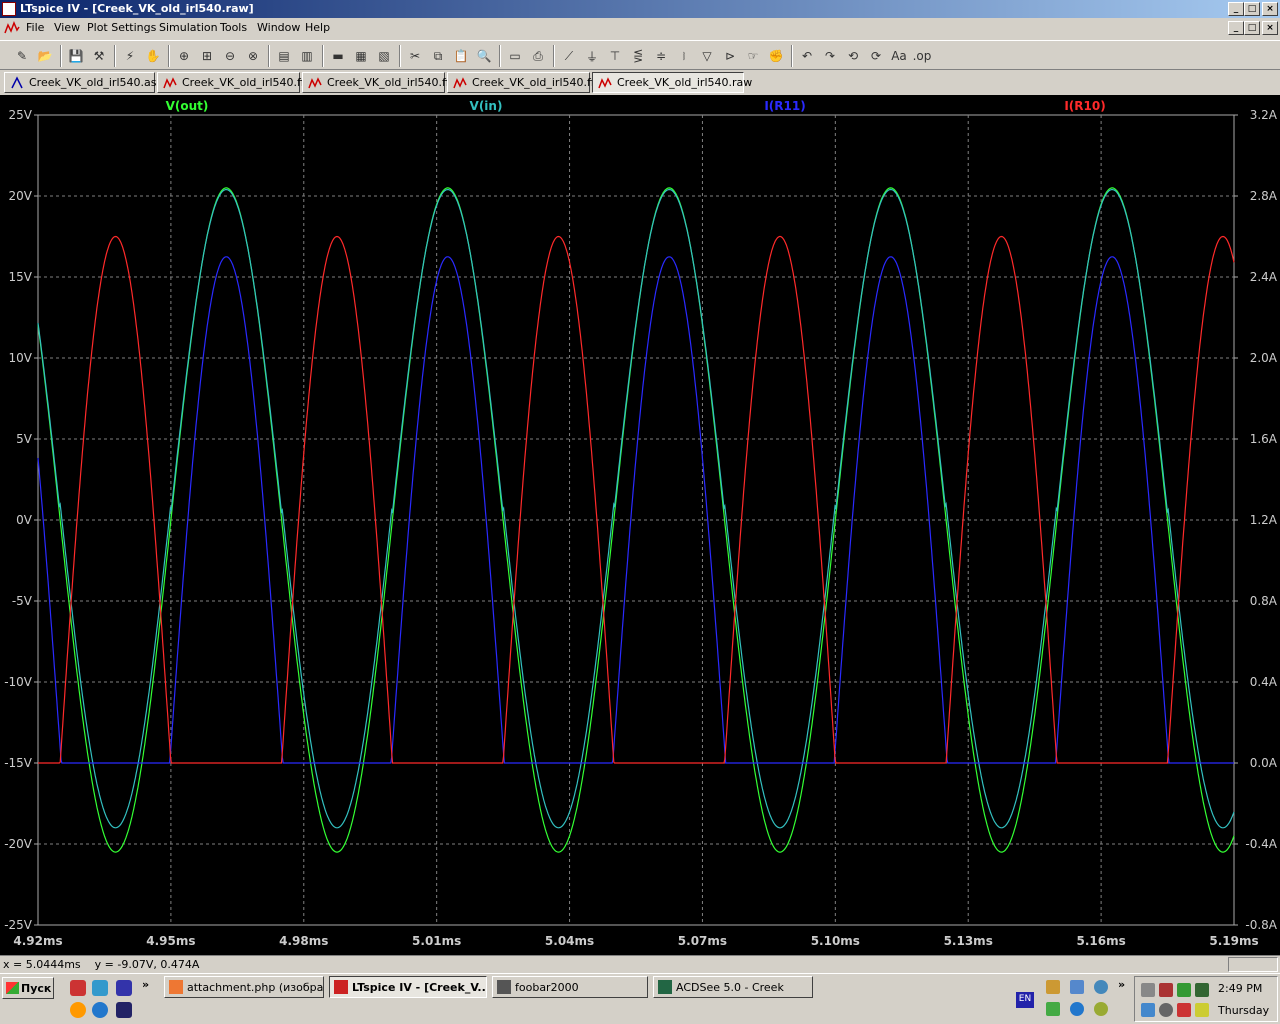  What do you see at coordinates (486, 106) in the screenshot?
I see `legend-vin: V(in)` at bounding box center [486, 106].